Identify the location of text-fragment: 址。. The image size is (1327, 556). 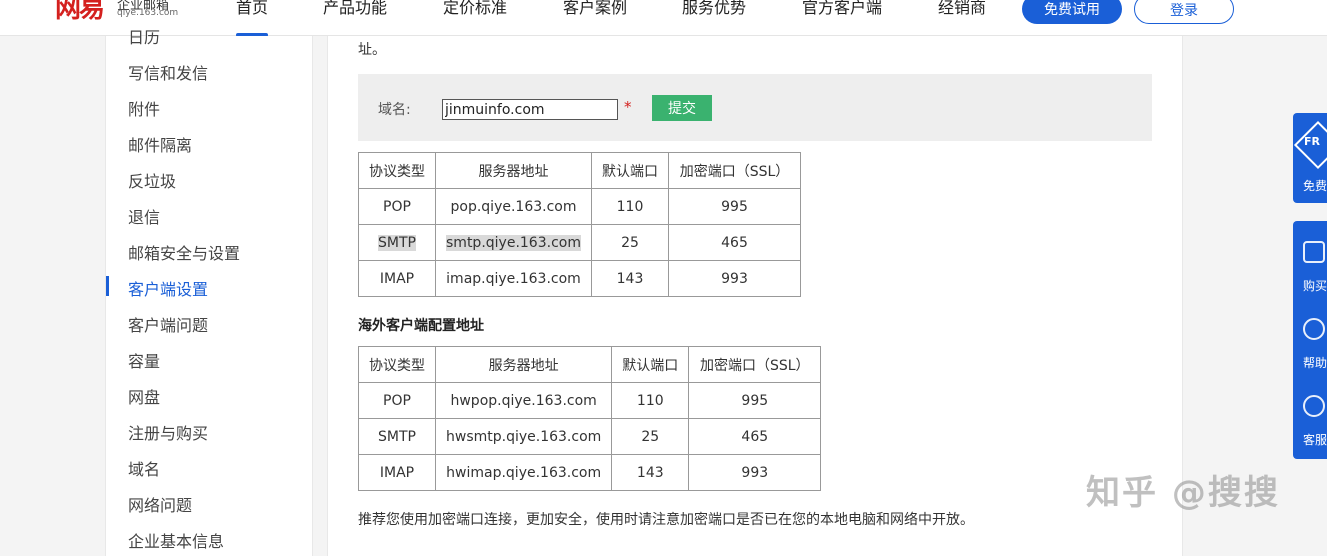
(372, 50).